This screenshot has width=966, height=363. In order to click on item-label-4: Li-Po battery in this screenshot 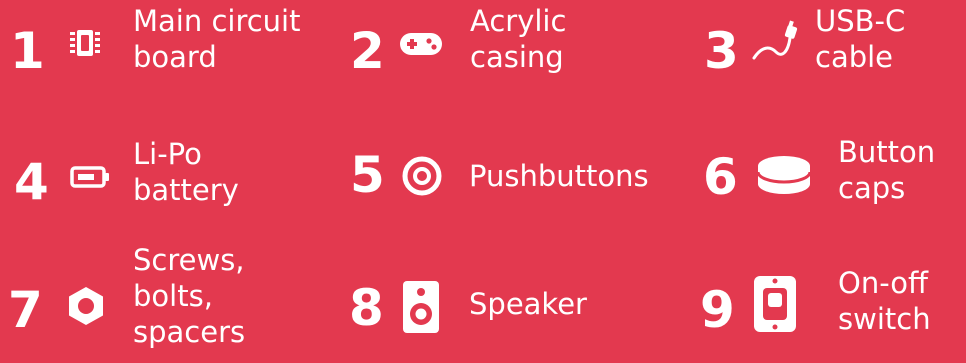, I will do `click(186, 172)`.